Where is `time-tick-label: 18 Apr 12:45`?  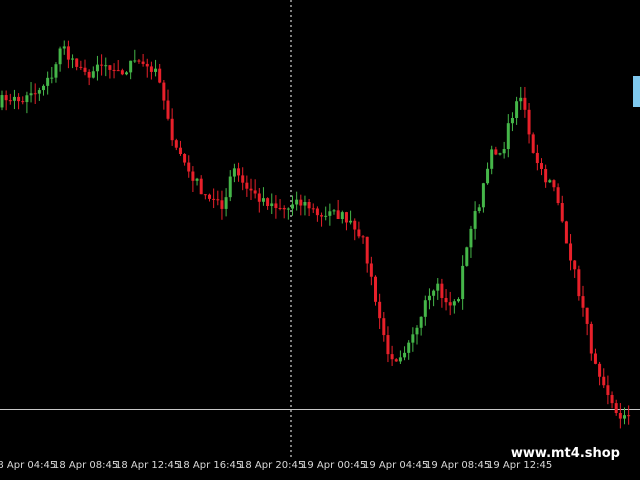 time-tick-label: 18 Apr 12:45 is located at coordinates (148, 465).